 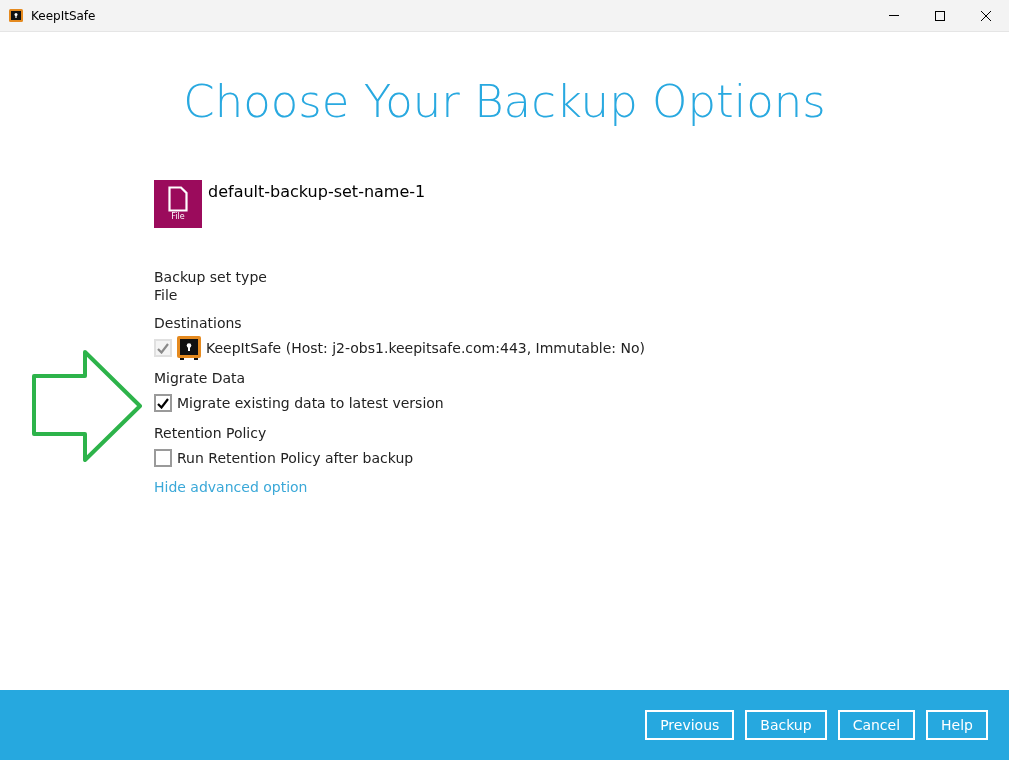 What do you see at coordinates (211, 433) in the screenshot?
I see `section-label: Retention Policy` at bounding box center [211, 433].